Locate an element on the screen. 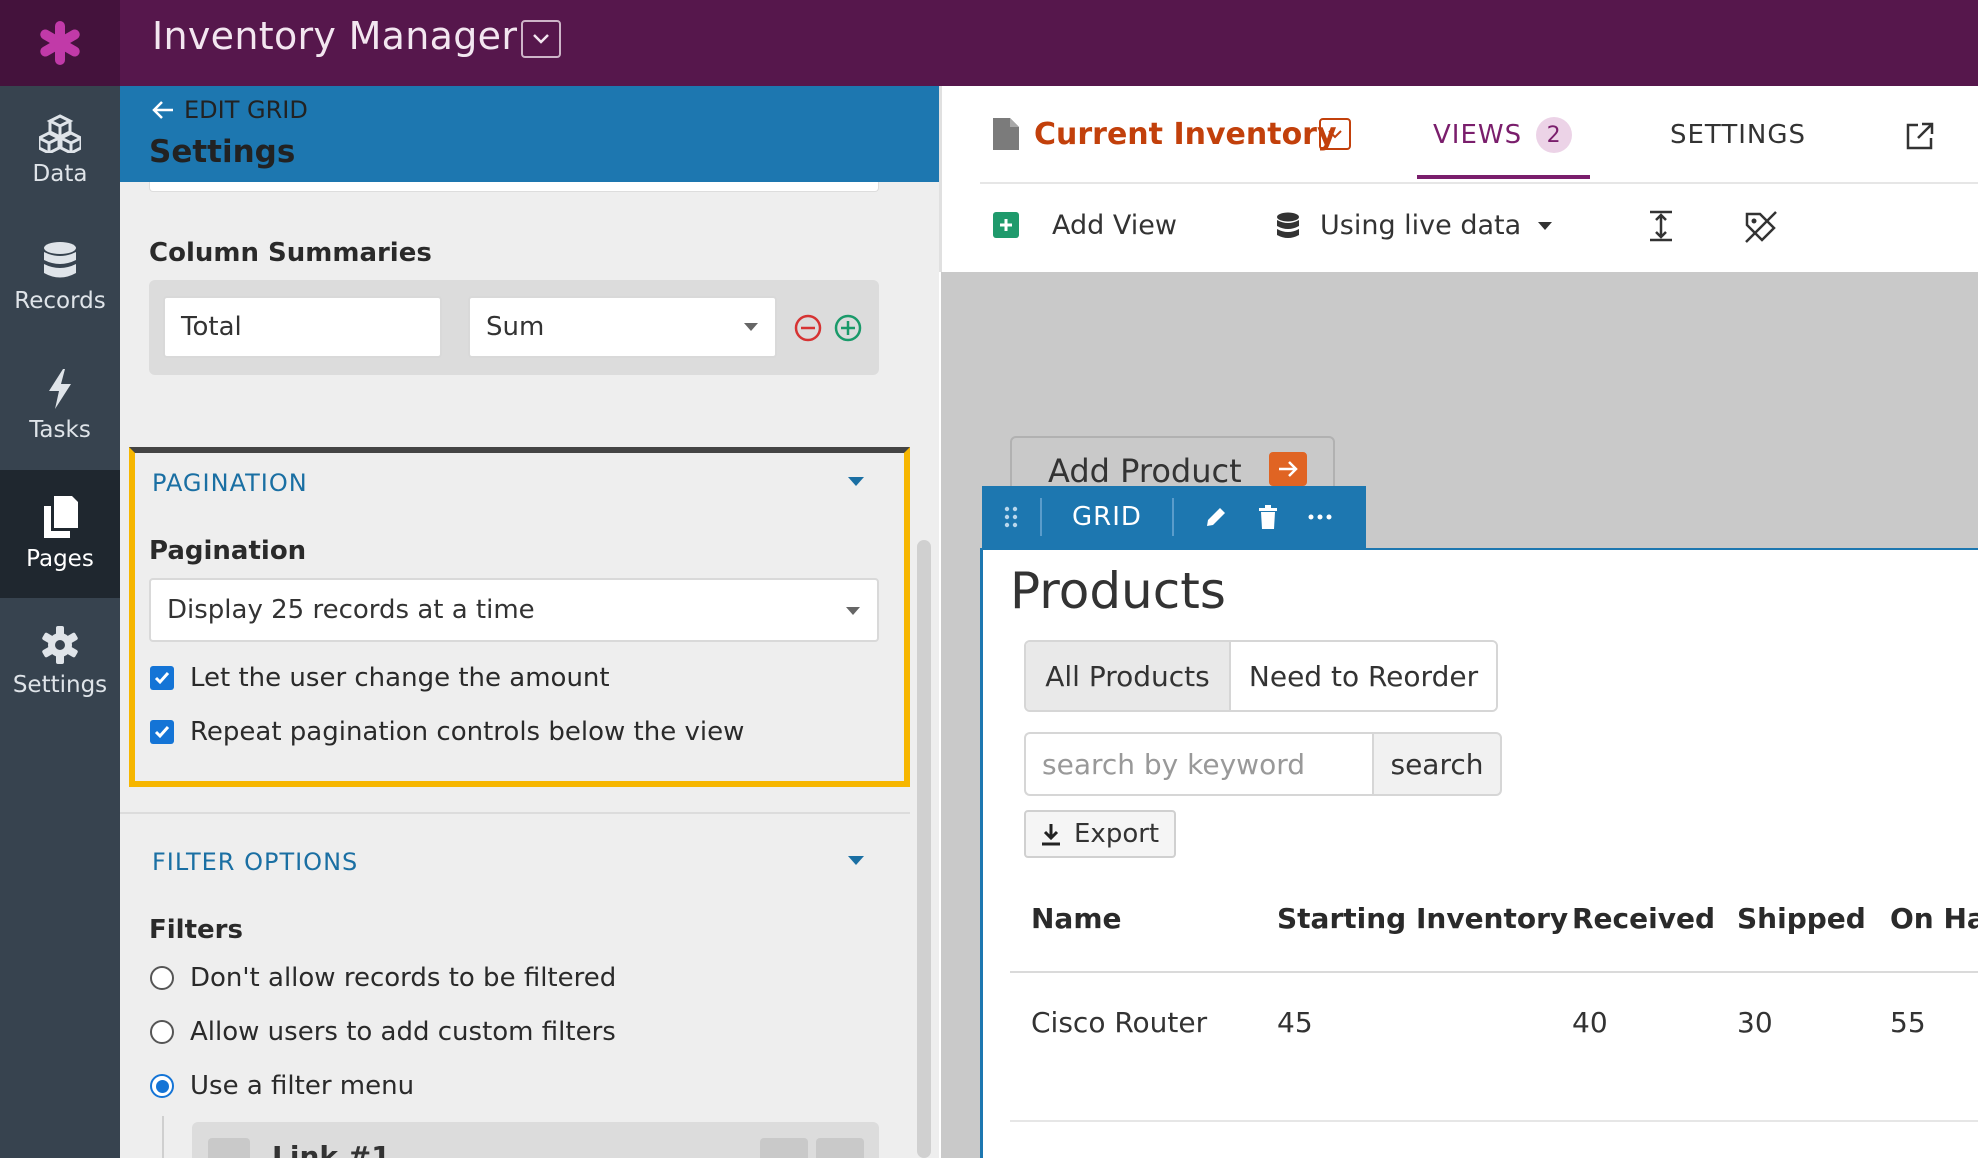 The image size is (1978, 1158). view-title-dropdown is located at coordinates (1335, 134).